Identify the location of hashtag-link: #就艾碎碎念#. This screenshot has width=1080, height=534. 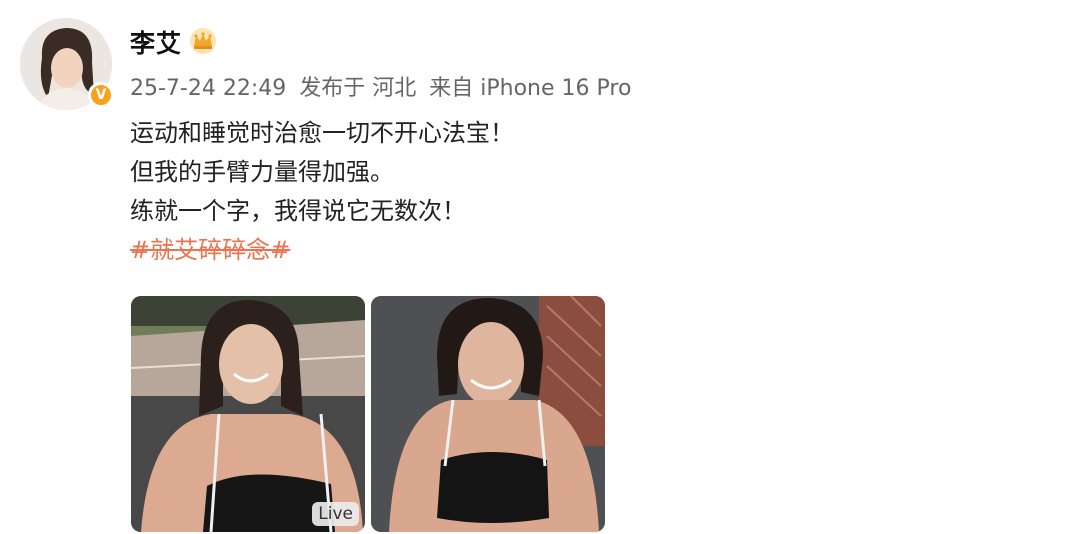
(210, 250).